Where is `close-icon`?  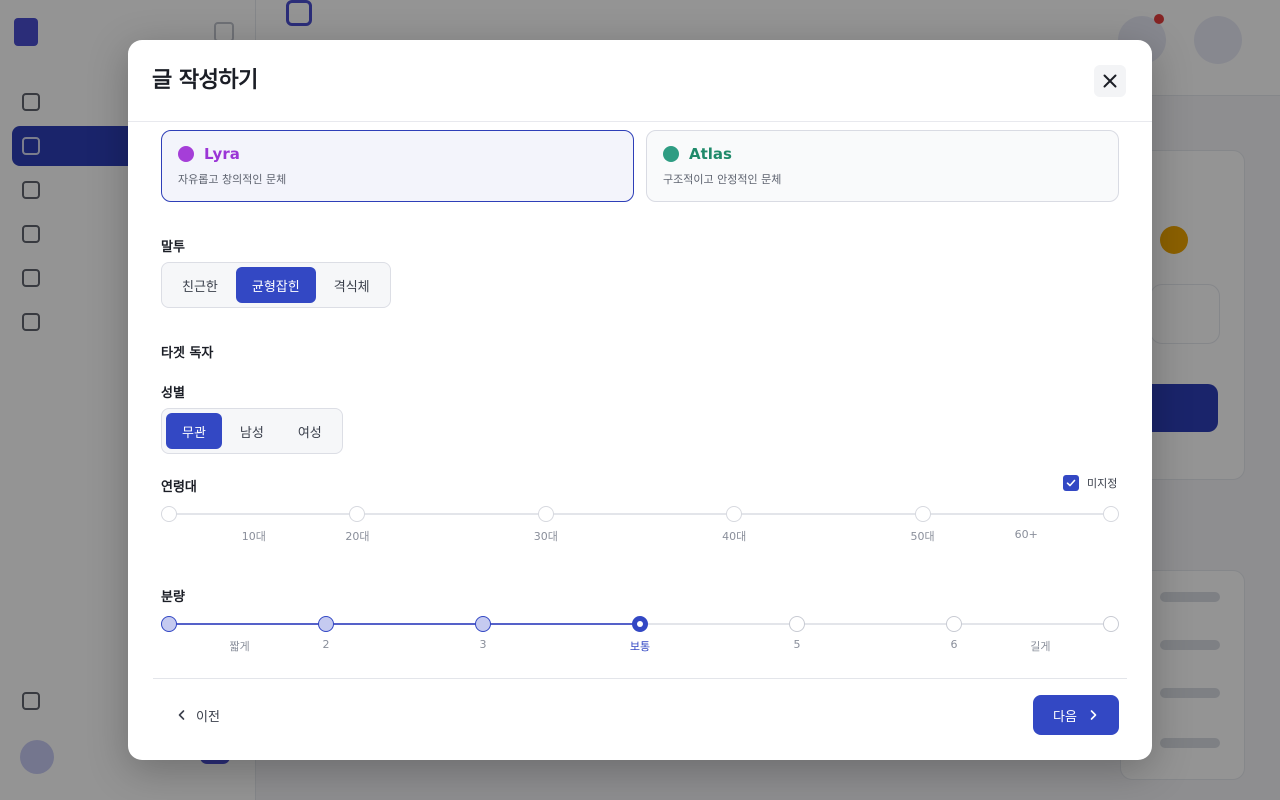
close-icon is located at coordinates (1110, 81).